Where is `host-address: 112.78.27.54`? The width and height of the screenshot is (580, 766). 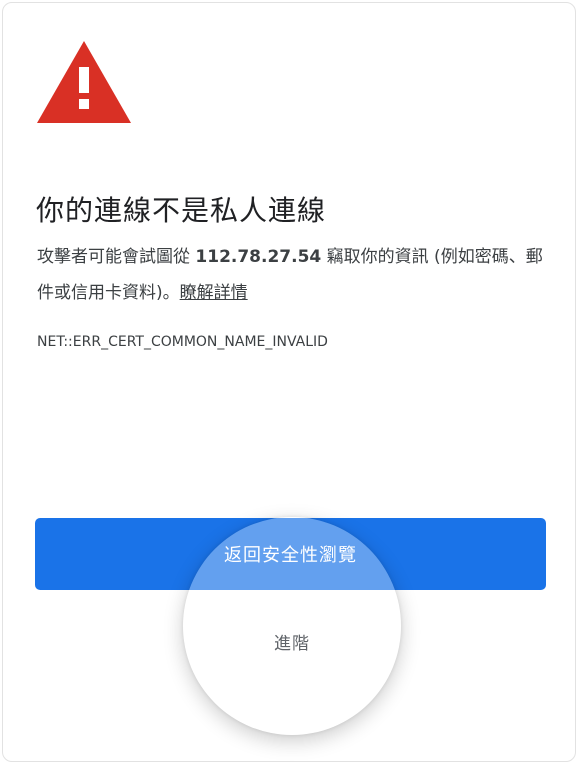
host-address: 112.78.27.54 is located at coordinates (258, 257).